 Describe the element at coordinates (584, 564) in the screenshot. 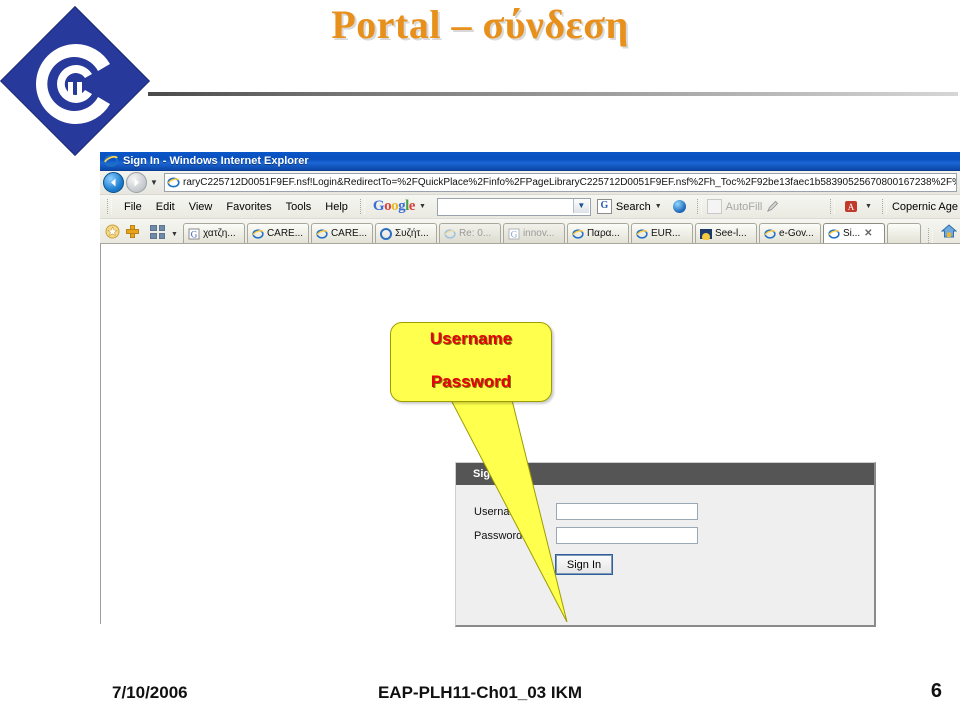

I see `signin-submit-button: Sign In` at that location.